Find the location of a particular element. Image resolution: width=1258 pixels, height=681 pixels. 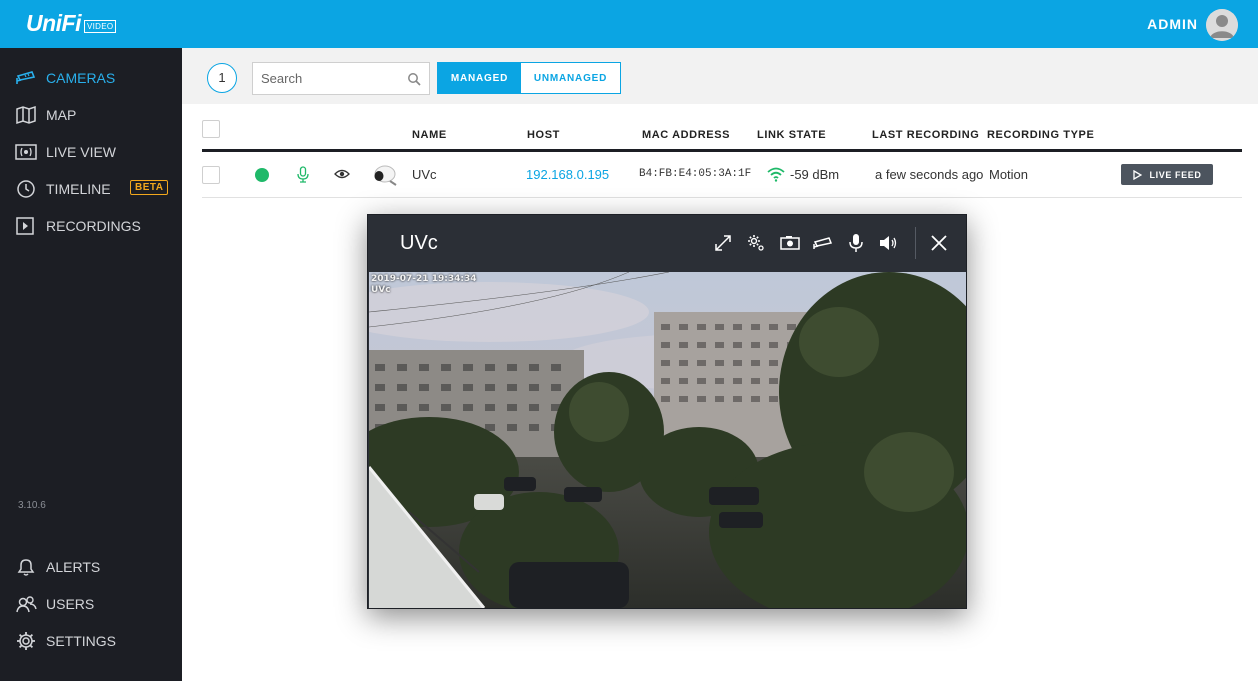

bell-icon is located at coordinates (26, 567).